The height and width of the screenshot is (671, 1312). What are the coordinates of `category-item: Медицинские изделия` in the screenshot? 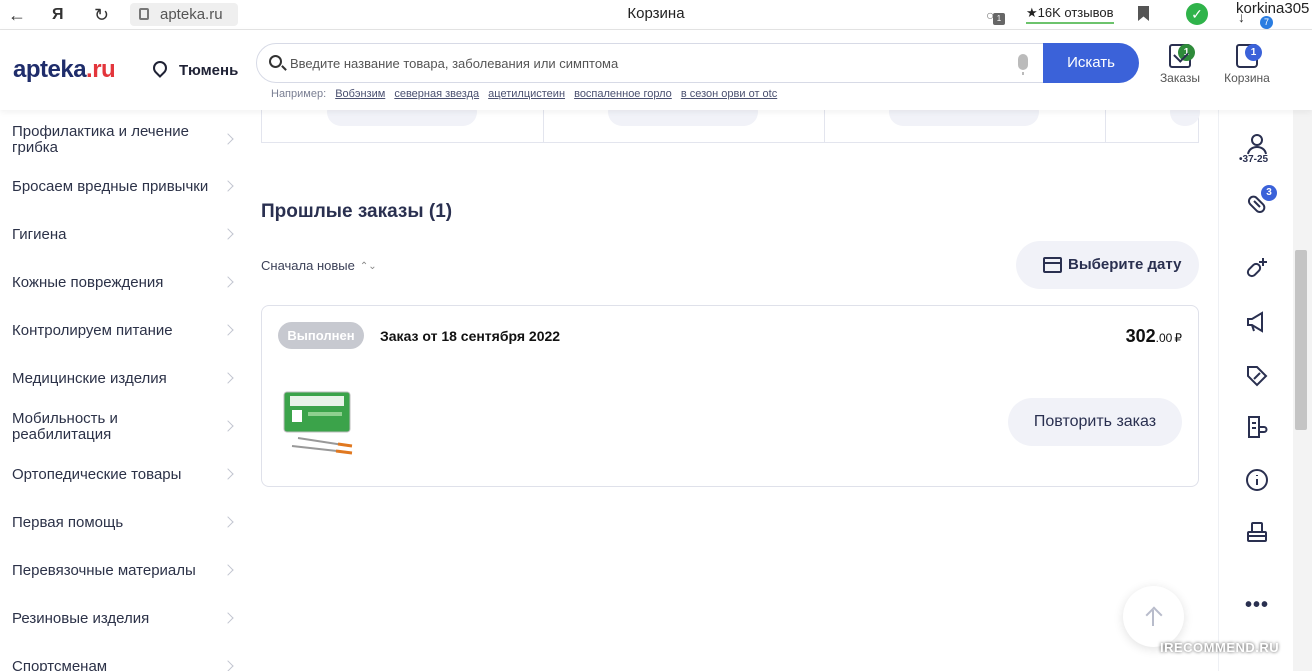 It's located at (123, 378).